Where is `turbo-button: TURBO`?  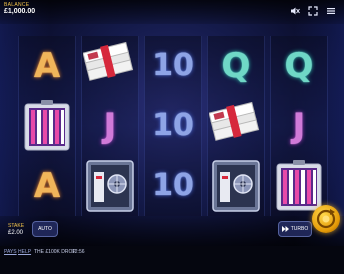 turbo-button: TURBO is located at coordinates (295, 229).